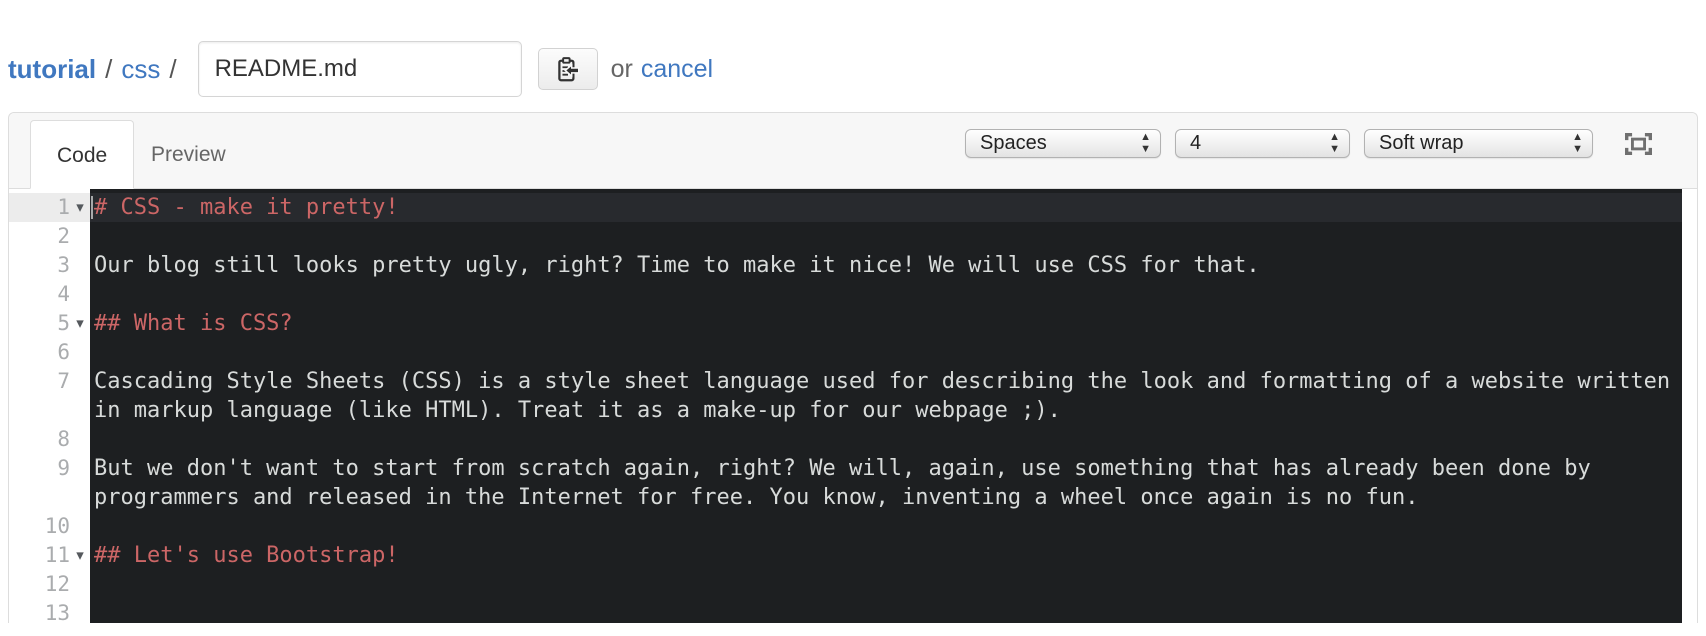  What do you see at coordinates (63, 265) in the screenshot?
I see `line-number: 3` at bounding box center [63, 265].